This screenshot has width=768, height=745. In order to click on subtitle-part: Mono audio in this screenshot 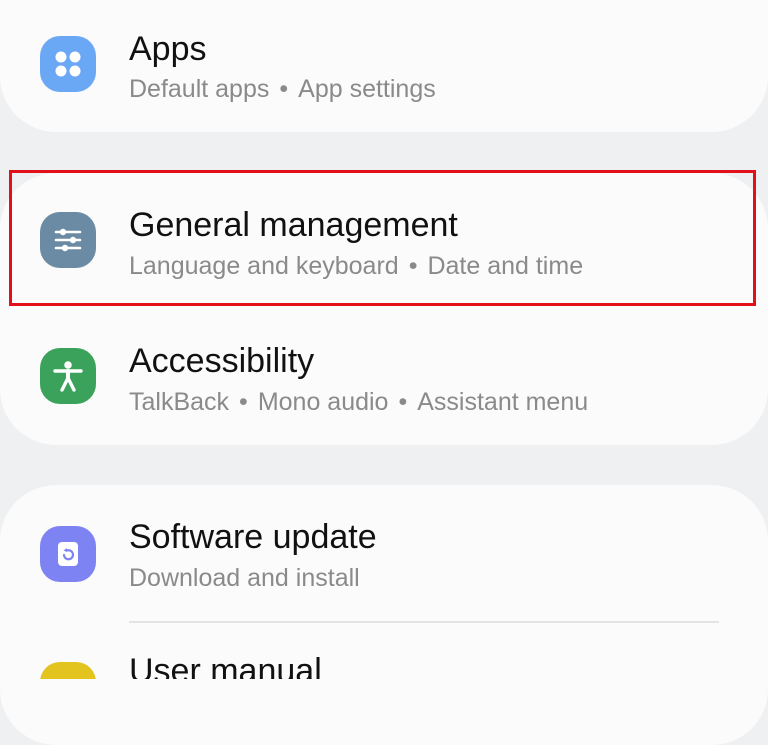, I will do `click(323, 402)`.